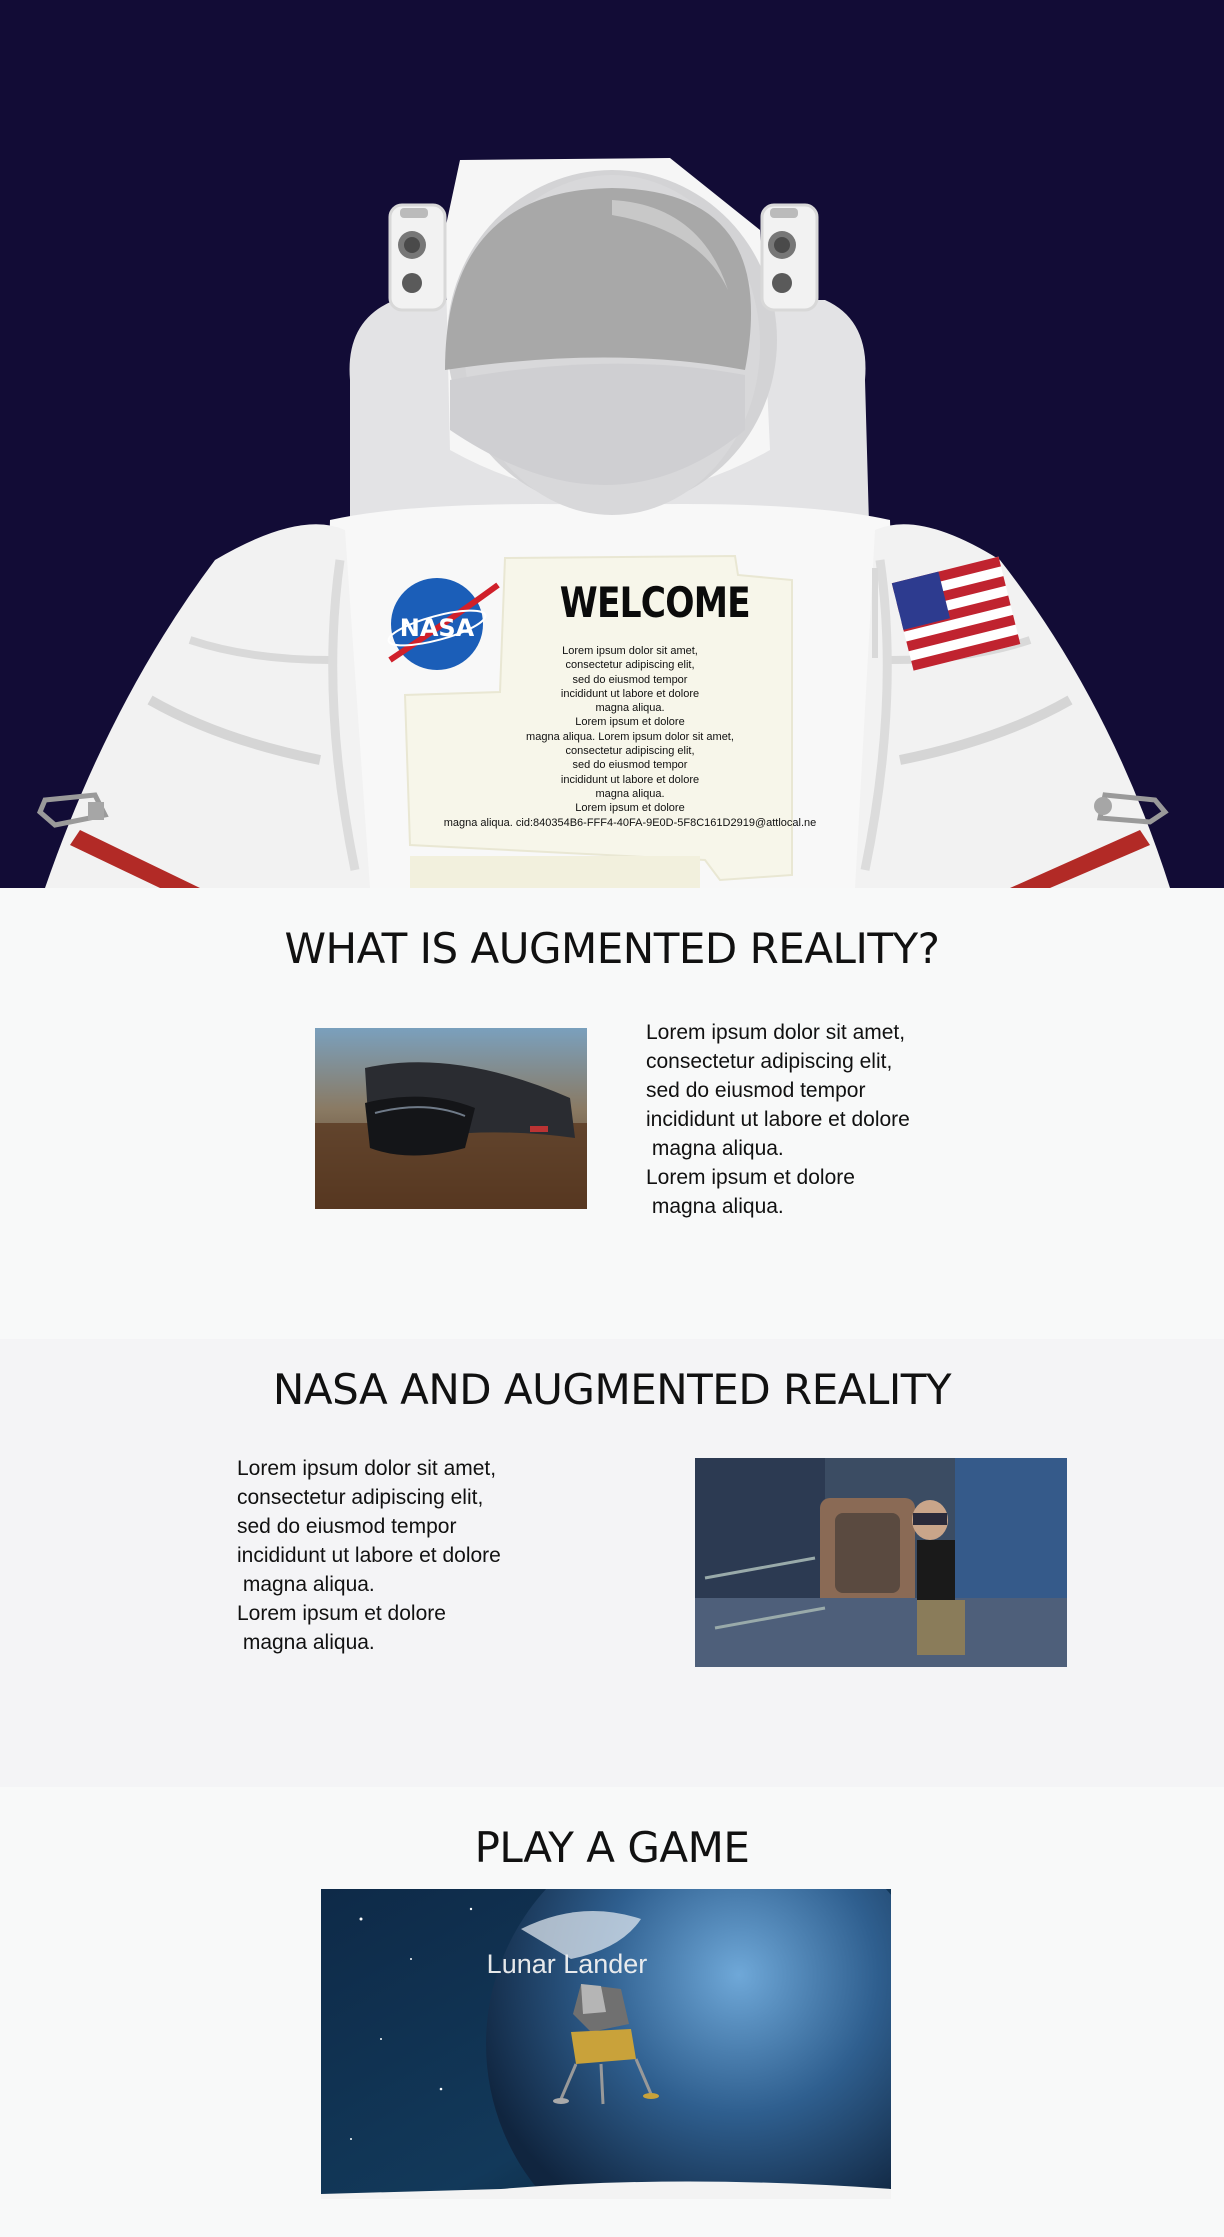 This screenshot has height=2237, width=1224. What do you see at coordinates (612, 1847) in the screenshot?
I see `section-title: PLAY A GAME` at bounding box center [612, 1847].